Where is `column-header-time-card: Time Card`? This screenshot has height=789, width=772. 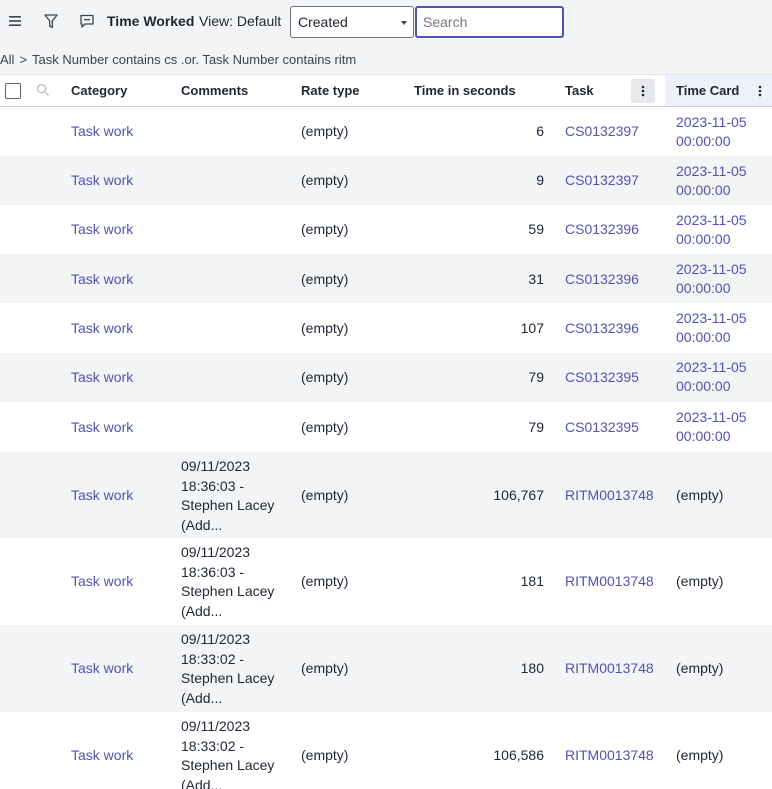 column-header-time-card: Time Card is located at coordinates (707, 90).